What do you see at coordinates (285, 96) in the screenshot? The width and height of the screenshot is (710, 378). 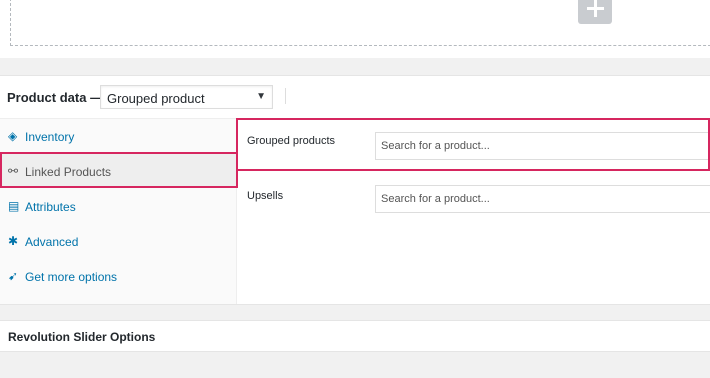 I see `header-divider` at bounding box center [285, 96].